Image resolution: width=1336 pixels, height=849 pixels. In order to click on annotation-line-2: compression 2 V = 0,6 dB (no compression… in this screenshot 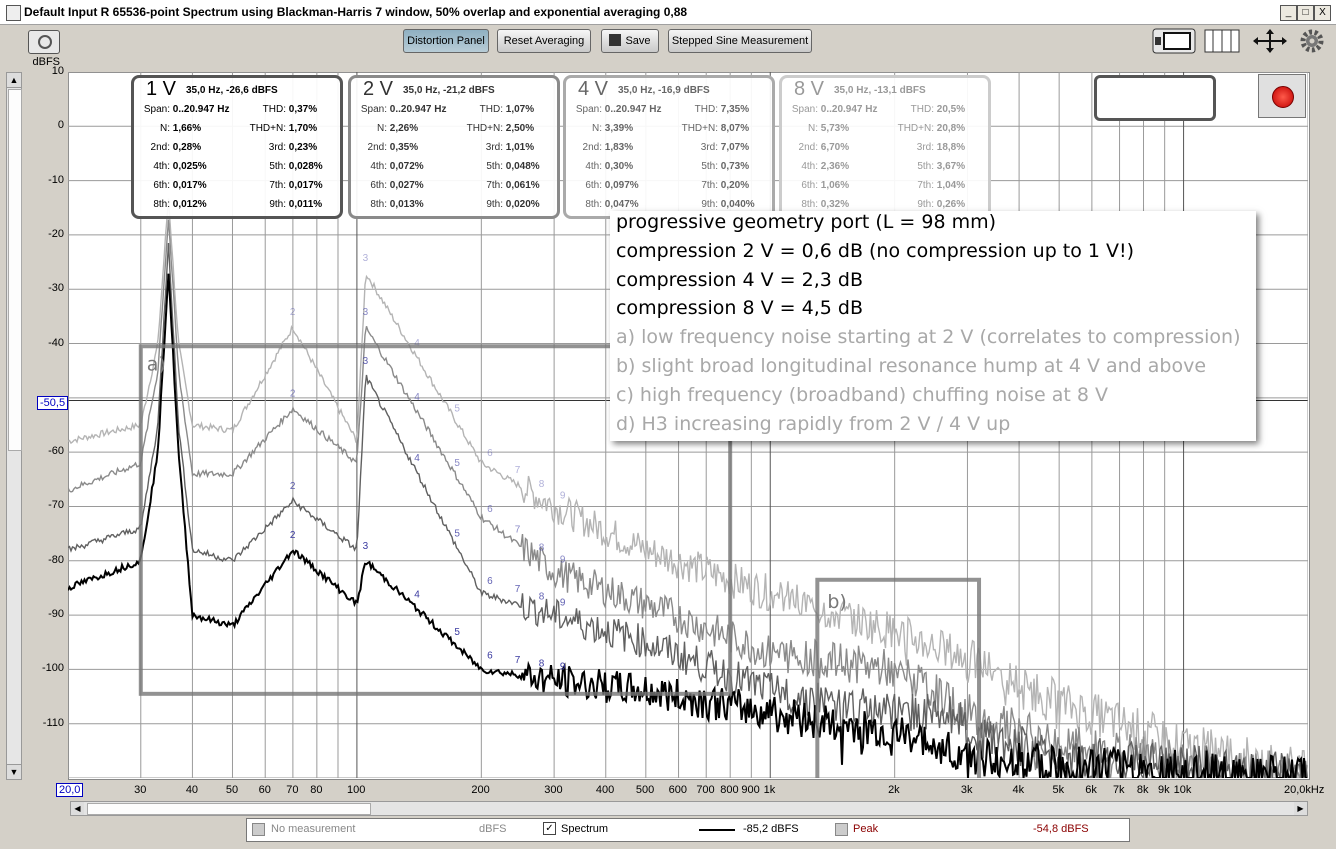, I will do `click(875, 251)`.